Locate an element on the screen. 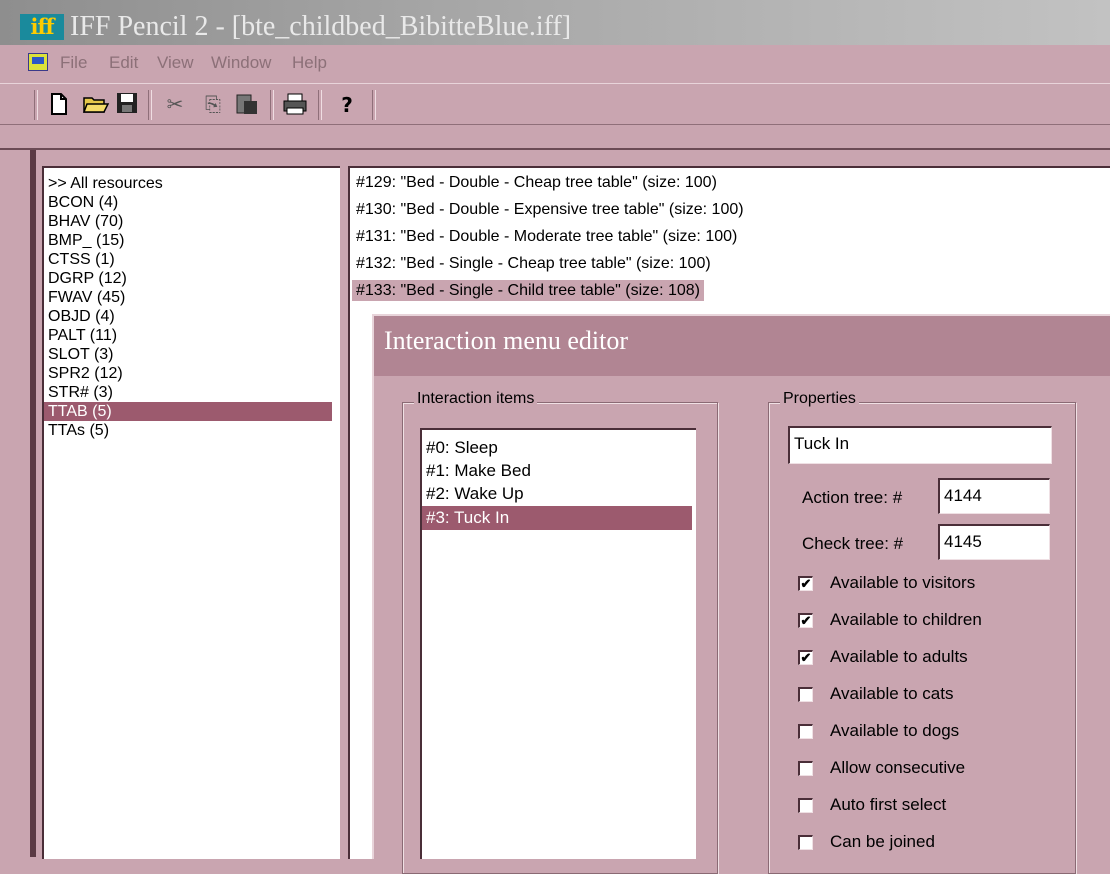 This screenshot has height=874, width=1110. checkbox-label: Allow consecutive is located at coordinates (898, 767).